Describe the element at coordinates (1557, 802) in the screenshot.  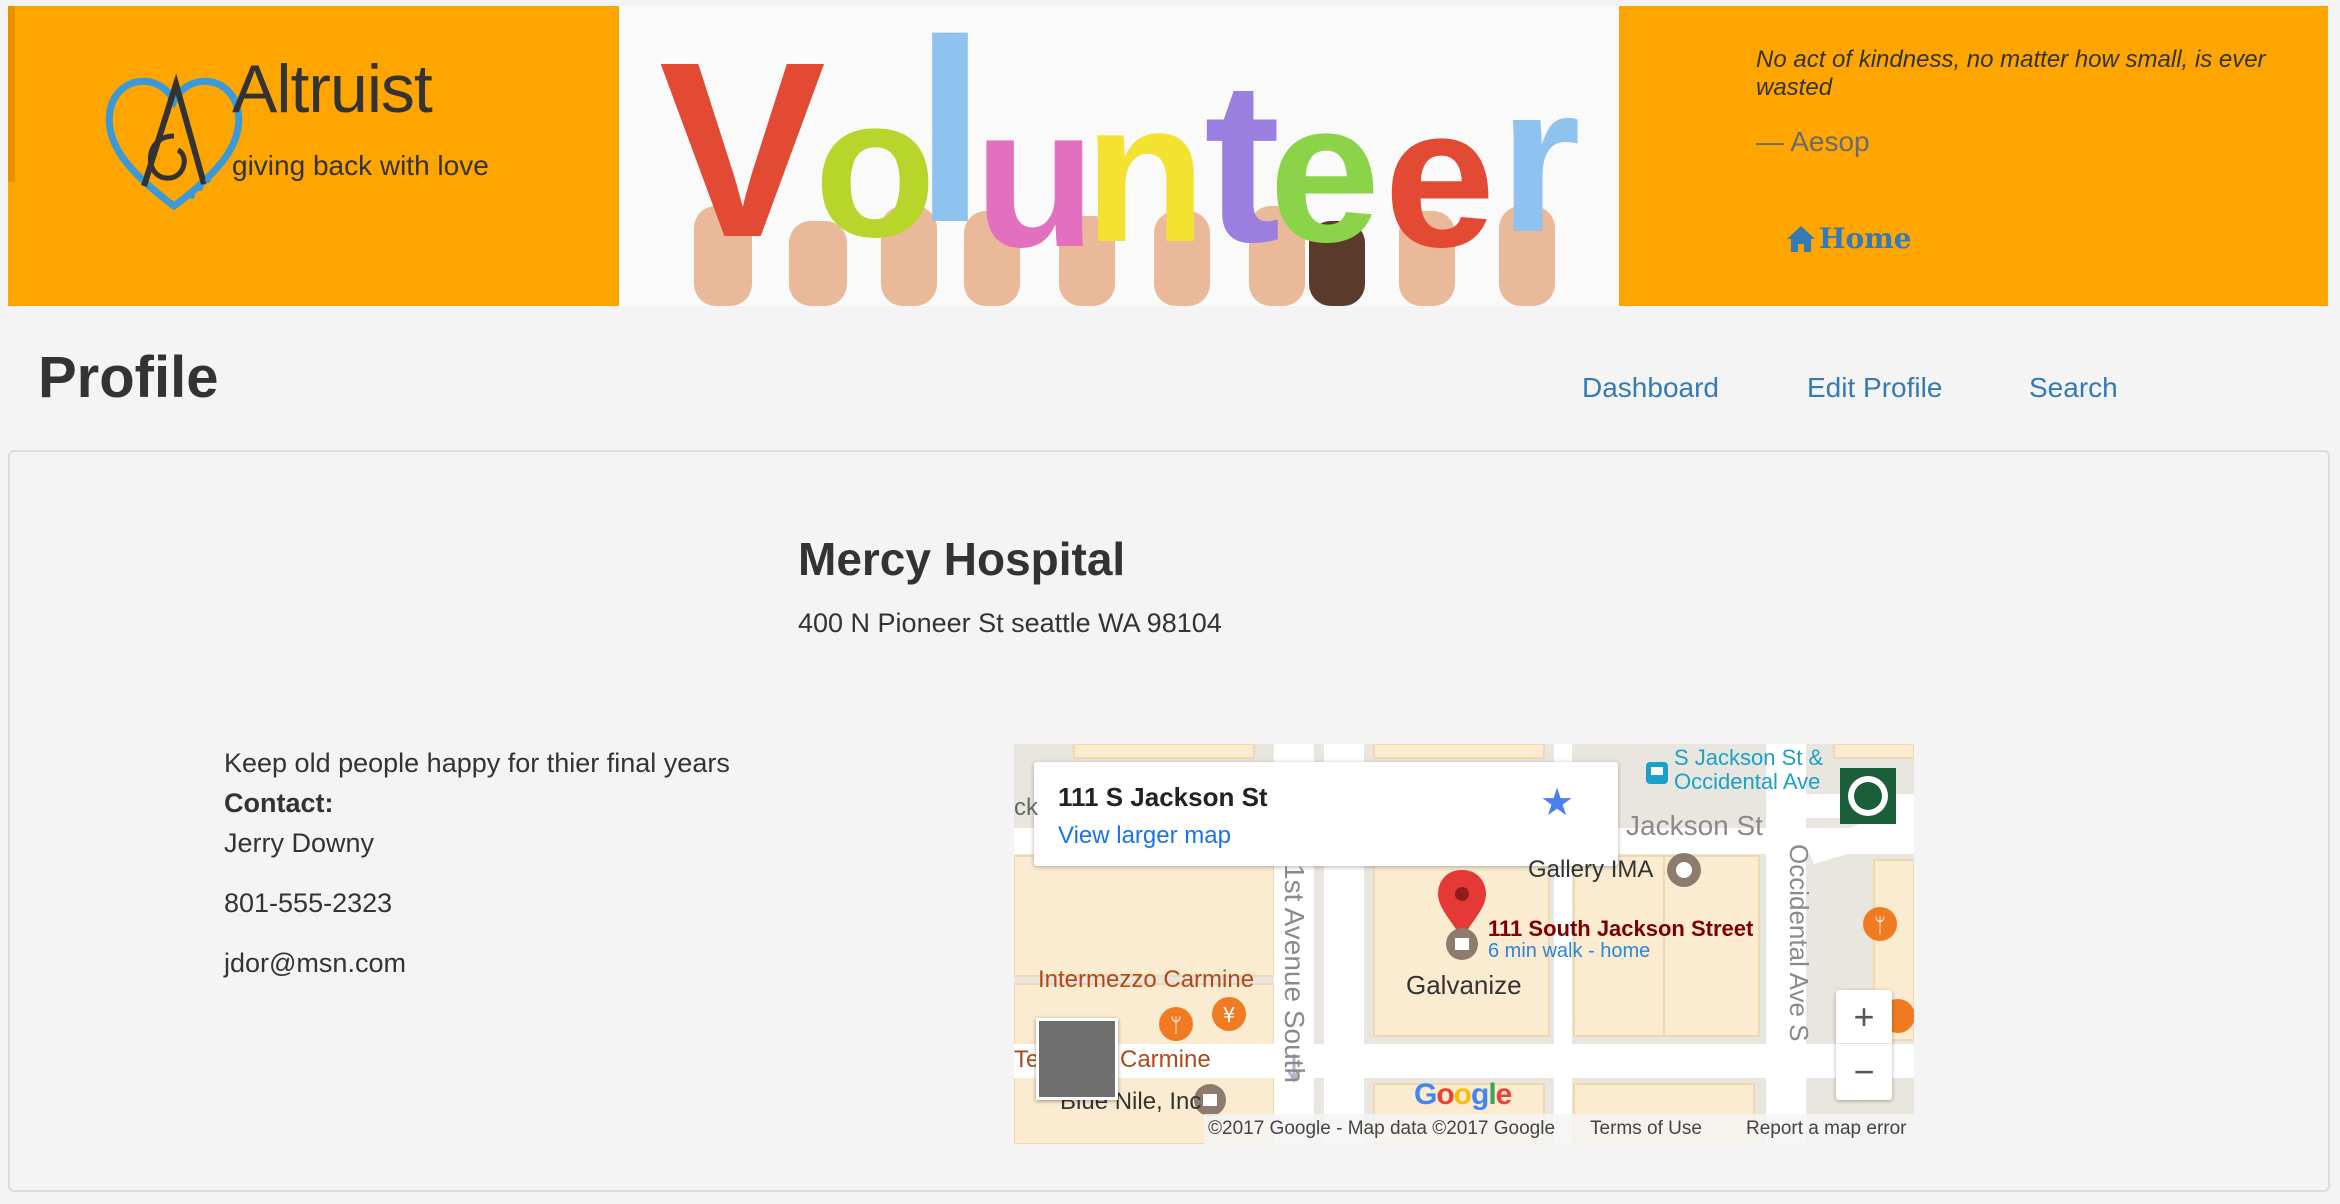
I see `save-star-icon: ★` at that location.